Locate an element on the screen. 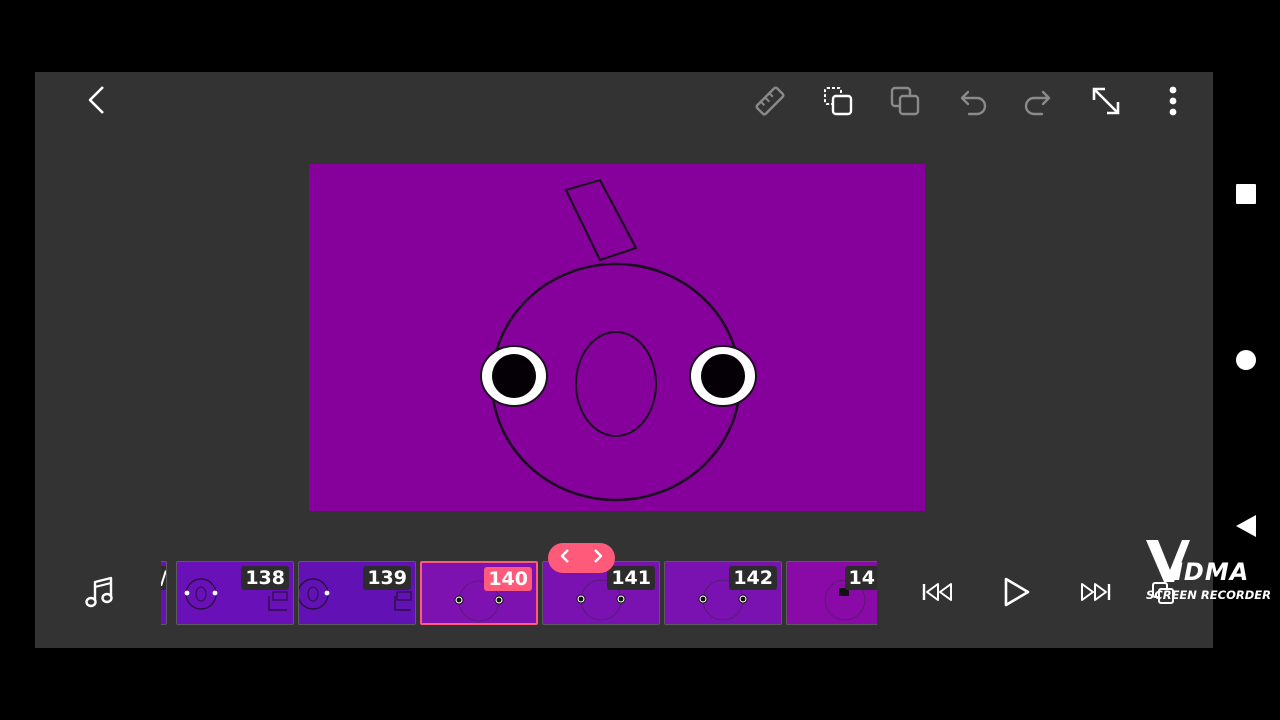  back-icon is located at coordinates (97, 100).